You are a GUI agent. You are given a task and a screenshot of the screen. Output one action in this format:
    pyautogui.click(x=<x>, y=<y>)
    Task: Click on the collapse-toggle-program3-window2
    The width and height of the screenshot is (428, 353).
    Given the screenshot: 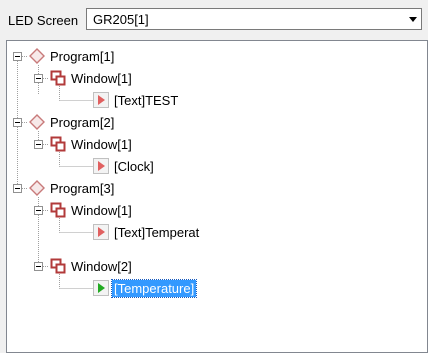 What is the action you would take?
    pyautogui.click(x=38, y=266)
    